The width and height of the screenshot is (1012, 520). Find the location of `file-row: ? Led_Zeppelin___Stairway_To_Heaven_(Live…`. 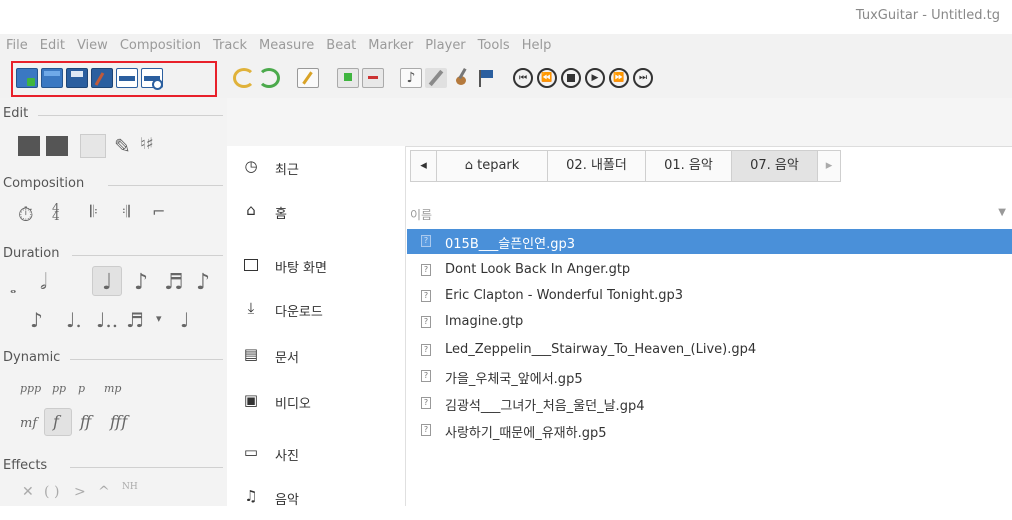

file-row: ? Led_Zeppelin___Stairway_To_Heaven_(Live… is located at coordinates (709, 350).